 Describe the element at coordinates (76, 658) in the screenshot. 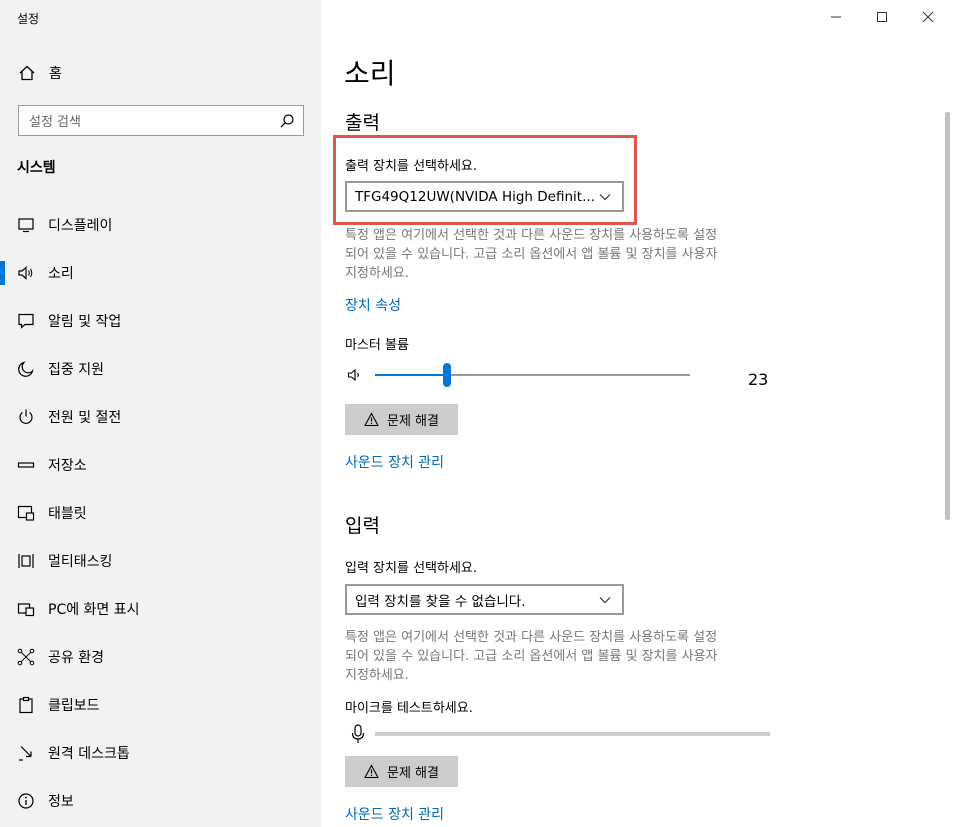

I see `sidebar-item-label: 공유 환경` at that location.